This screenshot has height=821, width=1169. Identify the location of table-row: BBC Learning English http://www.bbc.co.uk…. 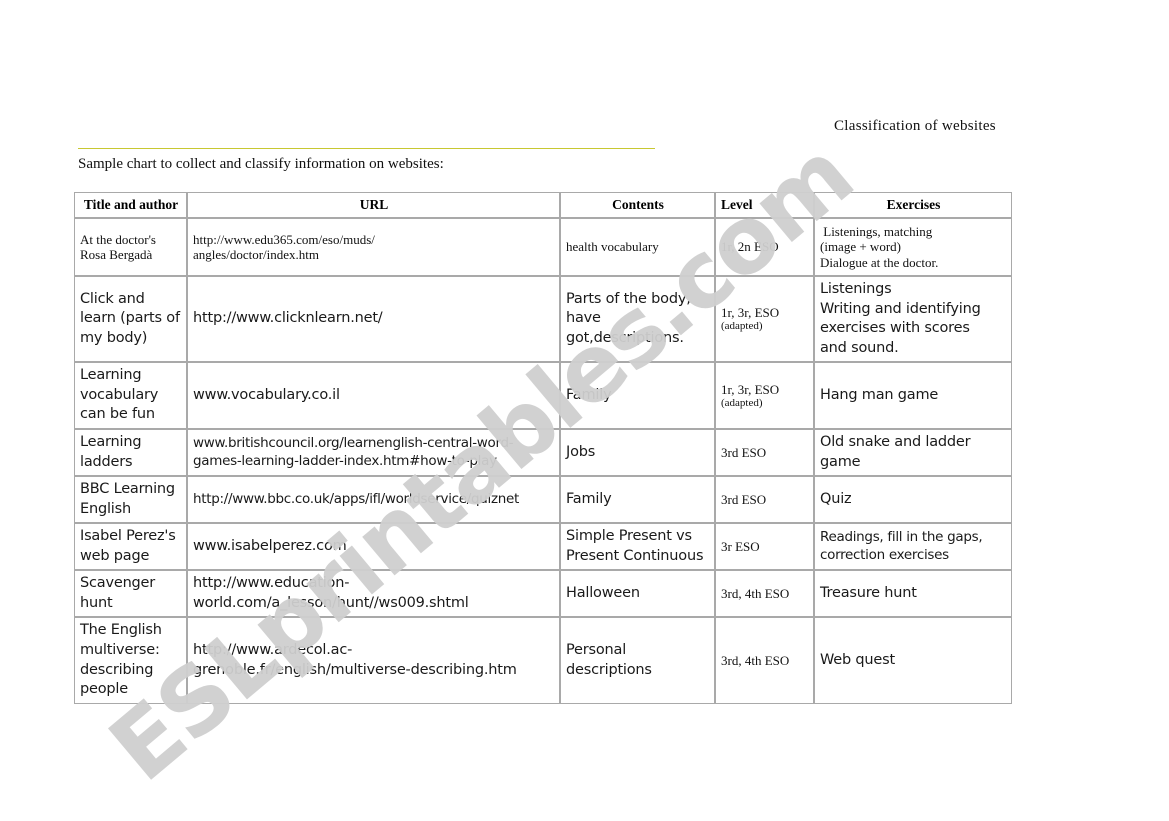
(543, 500).